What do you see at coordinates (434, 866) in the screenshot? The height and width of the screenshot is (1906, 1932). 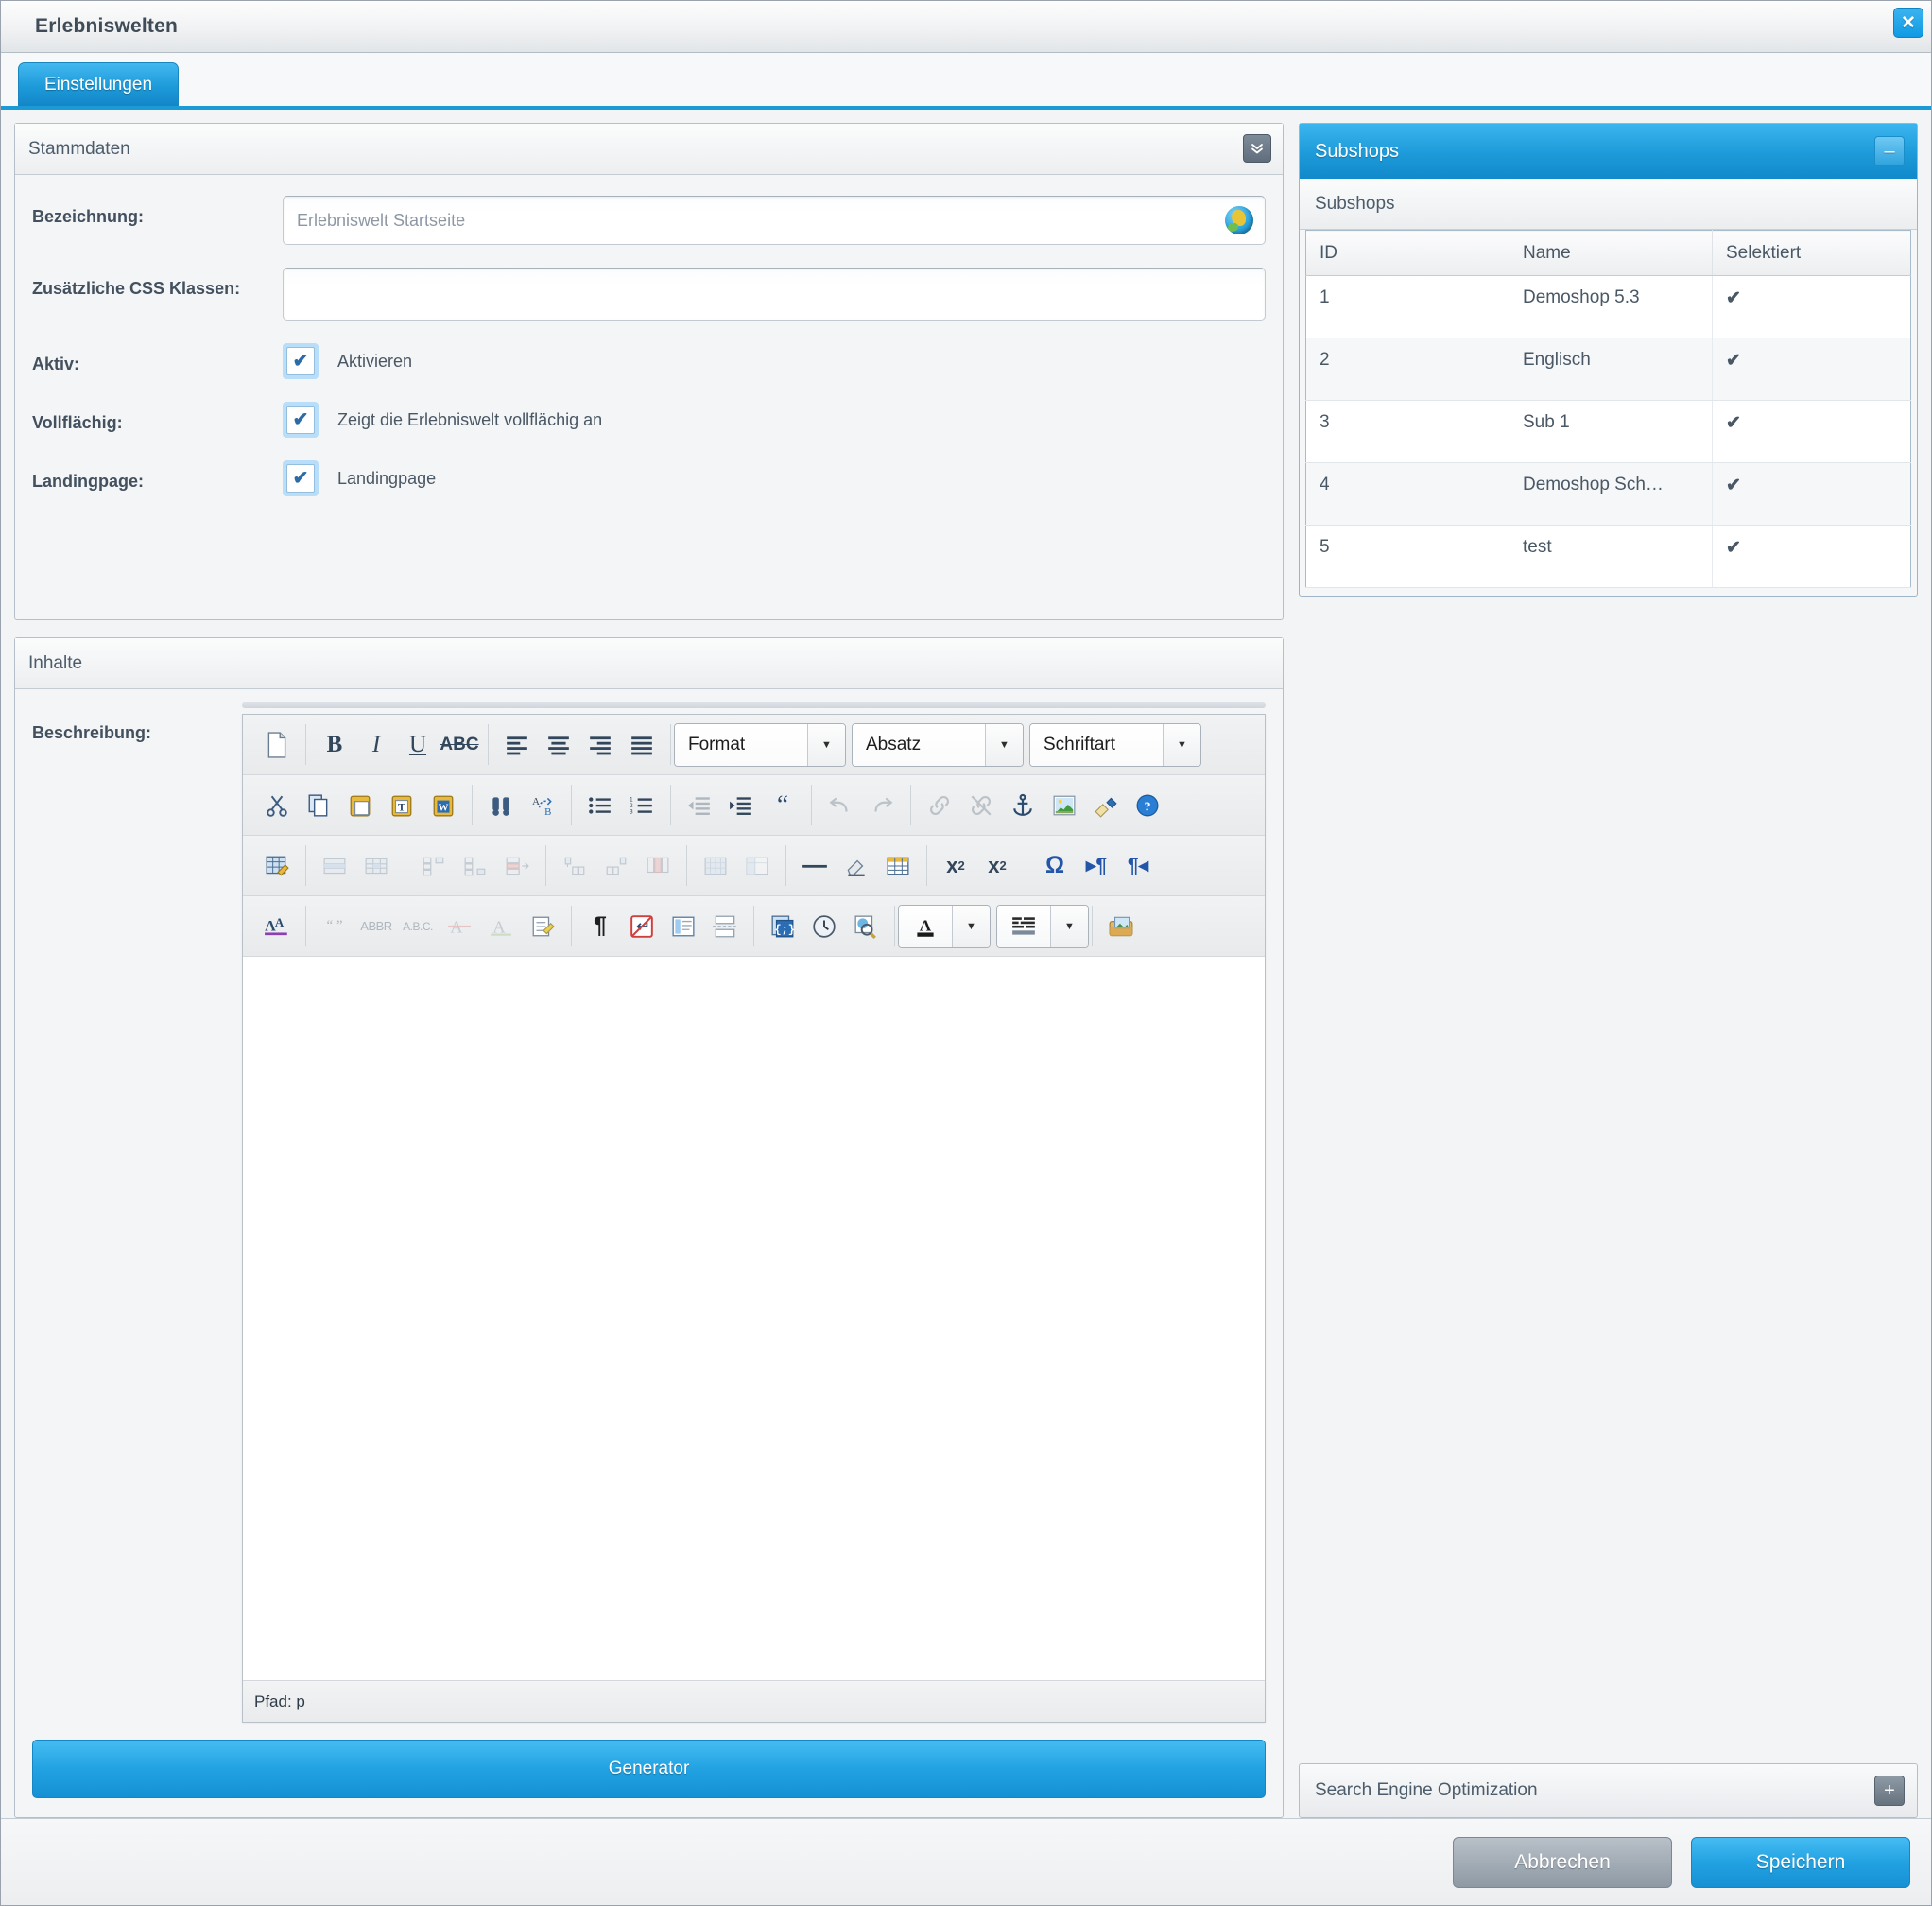 I see `insert-row-before-icon` at bounding box center [434, 866].